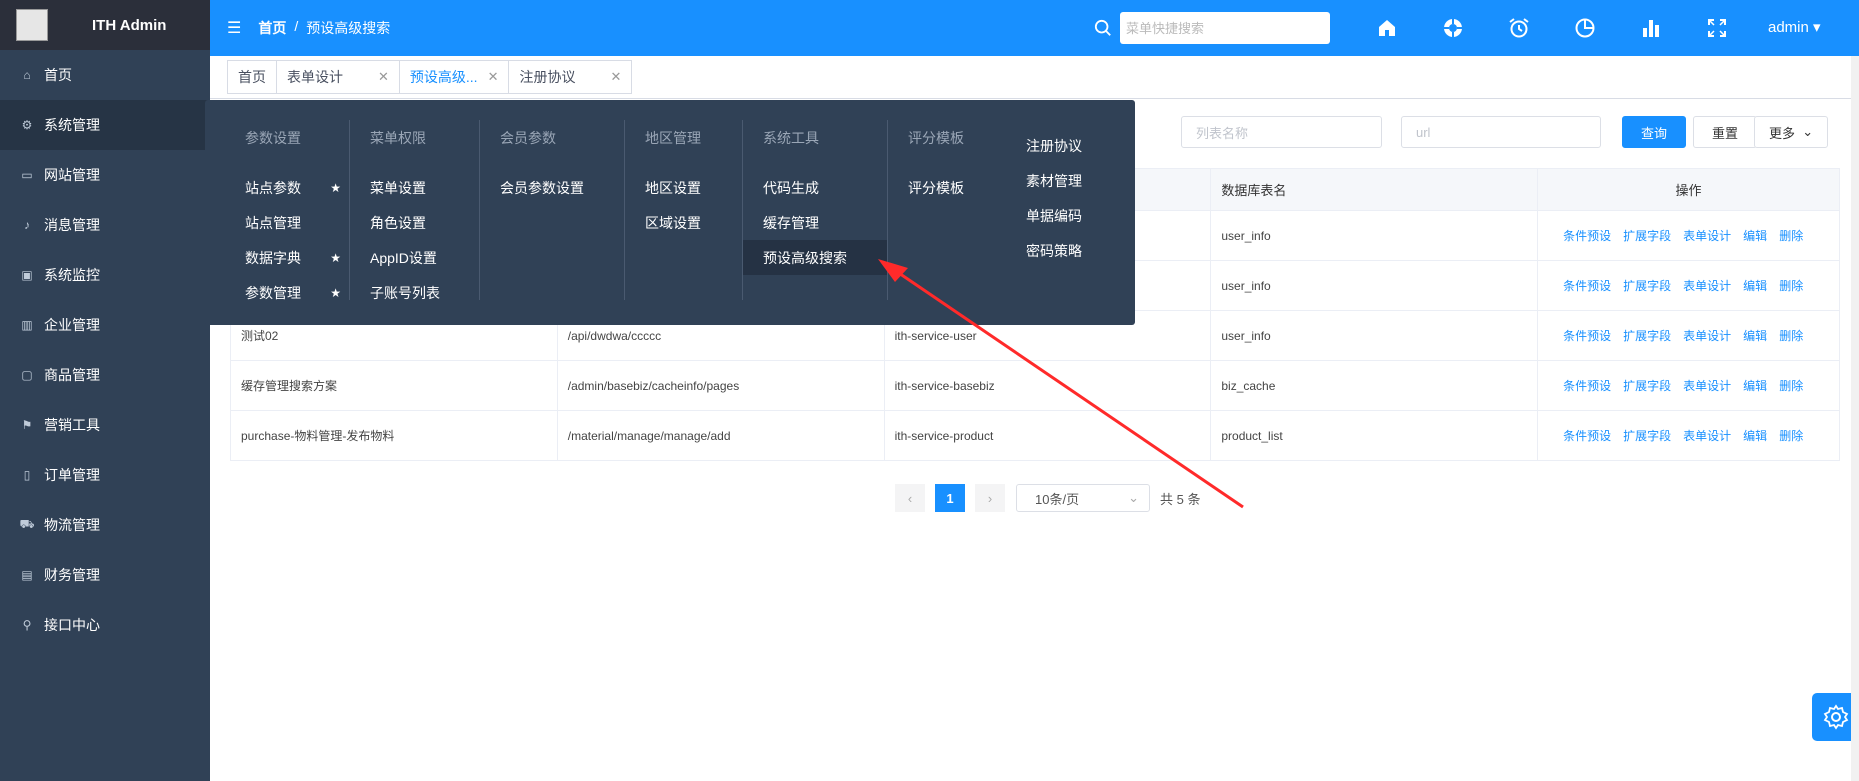 The image size is (1859, 781). I want to click on url-input: url, so click(1501, 132).